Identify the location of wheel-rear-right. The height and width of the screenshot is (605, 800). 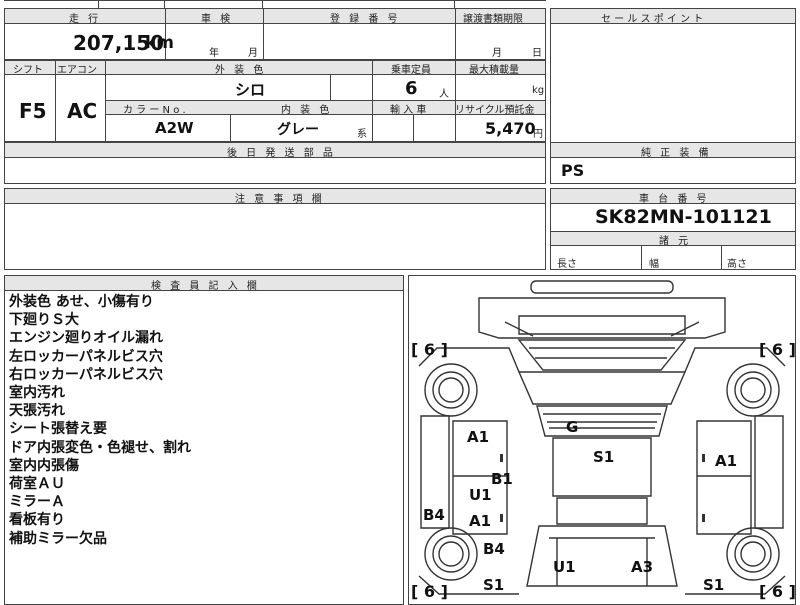
(753, 554).